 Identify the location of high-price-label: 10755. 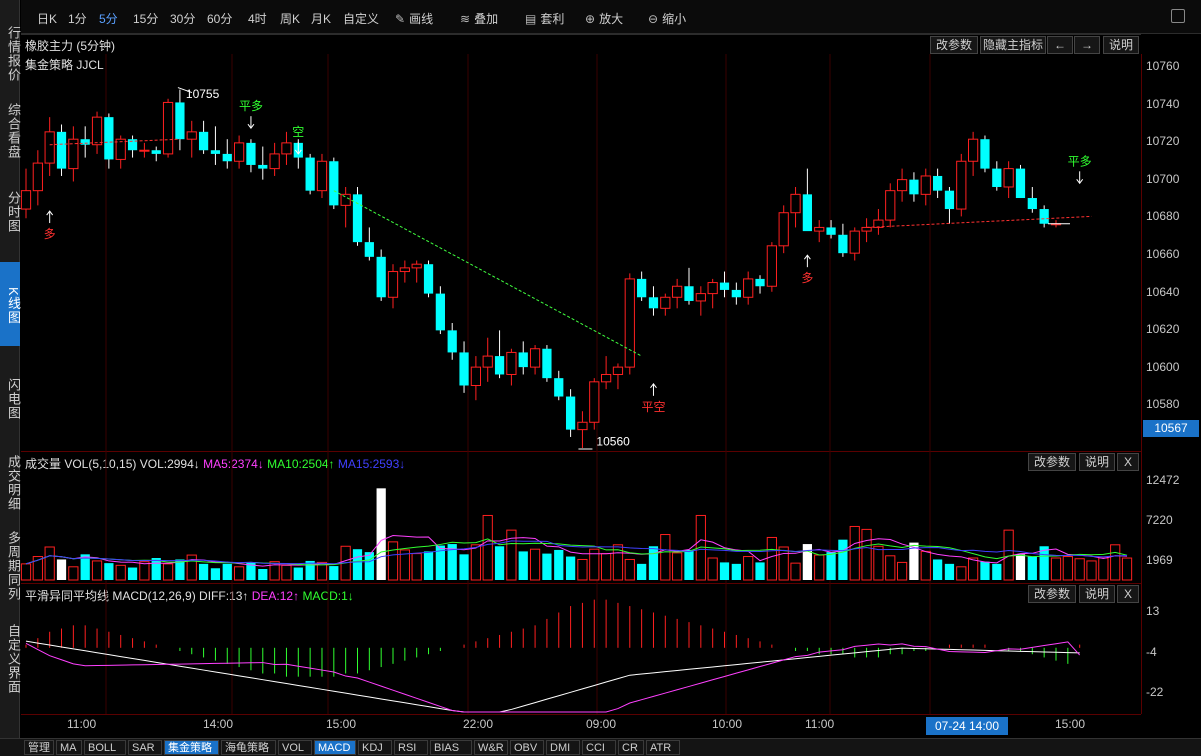
(203, 94).